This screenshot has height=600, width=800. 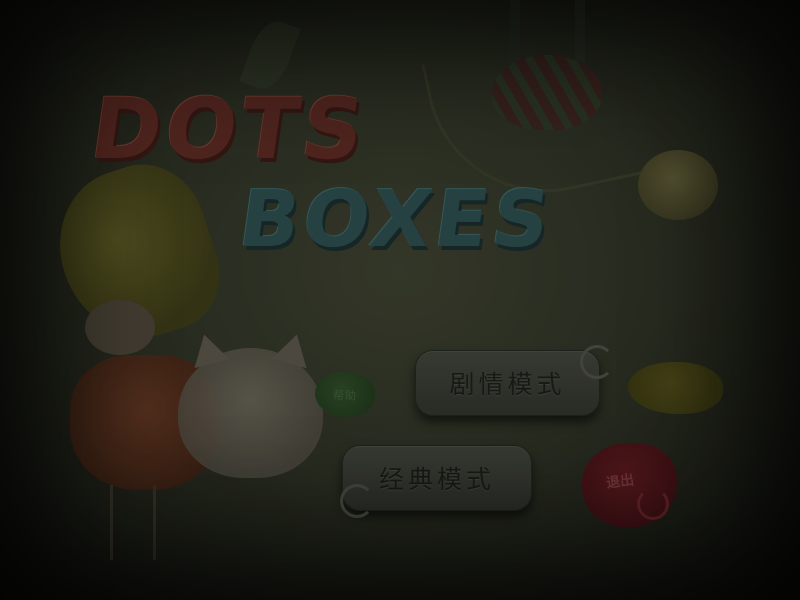 I want to click on exit-button: 退出, so click(x=629, y=485).